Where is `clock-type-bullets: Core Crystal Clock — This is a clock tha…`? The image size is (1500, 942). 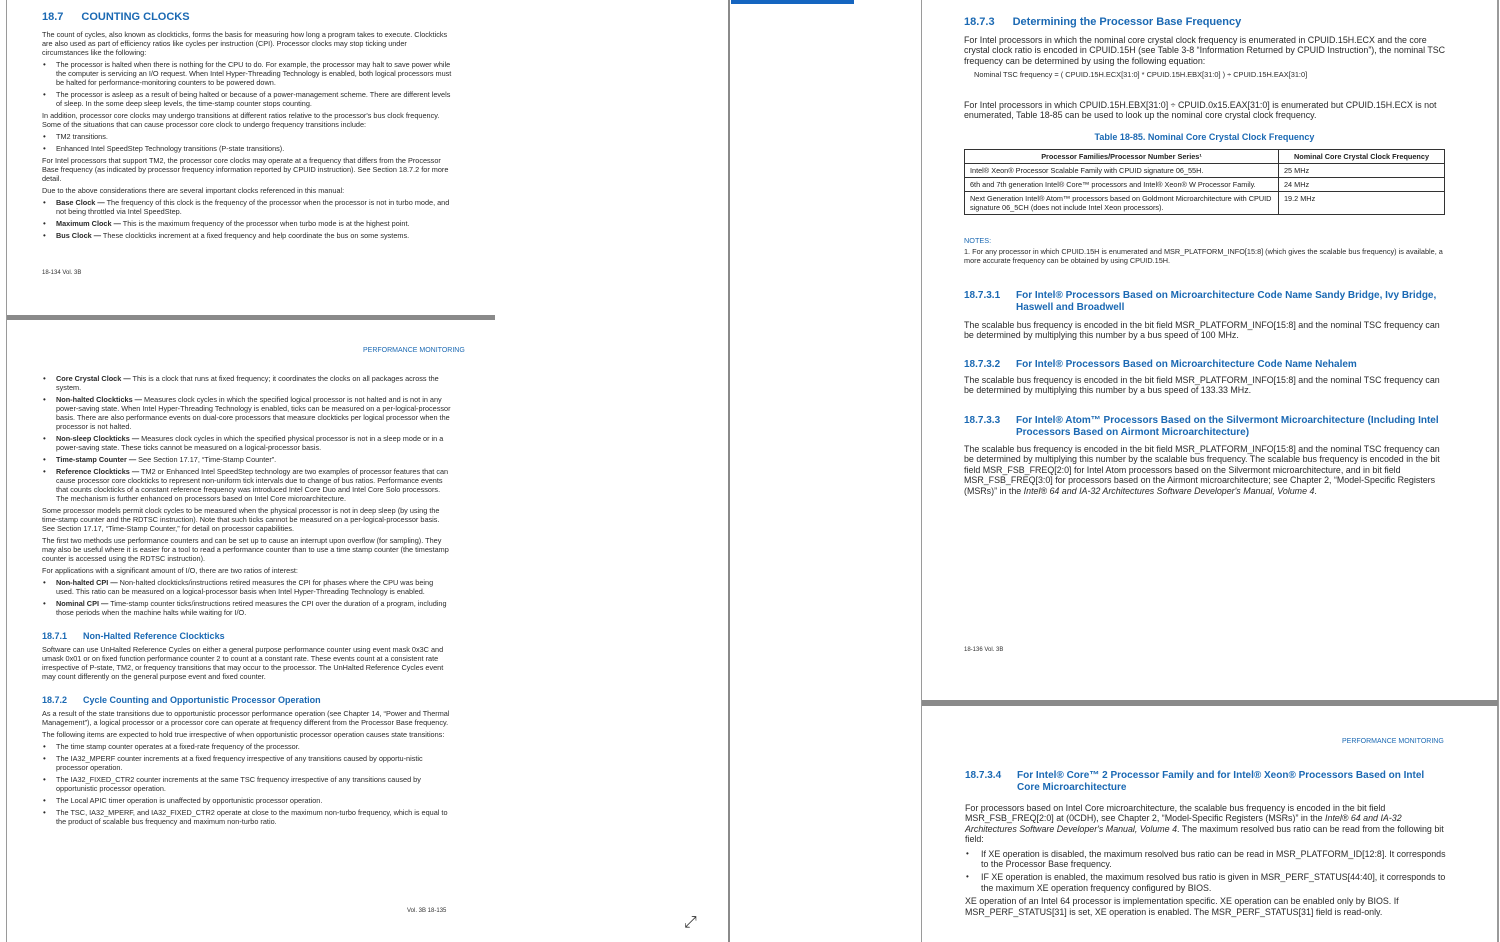 clock-type-bullets: Core Crystal Clock — This is a clock tha… is located at coordinates (247, 438).